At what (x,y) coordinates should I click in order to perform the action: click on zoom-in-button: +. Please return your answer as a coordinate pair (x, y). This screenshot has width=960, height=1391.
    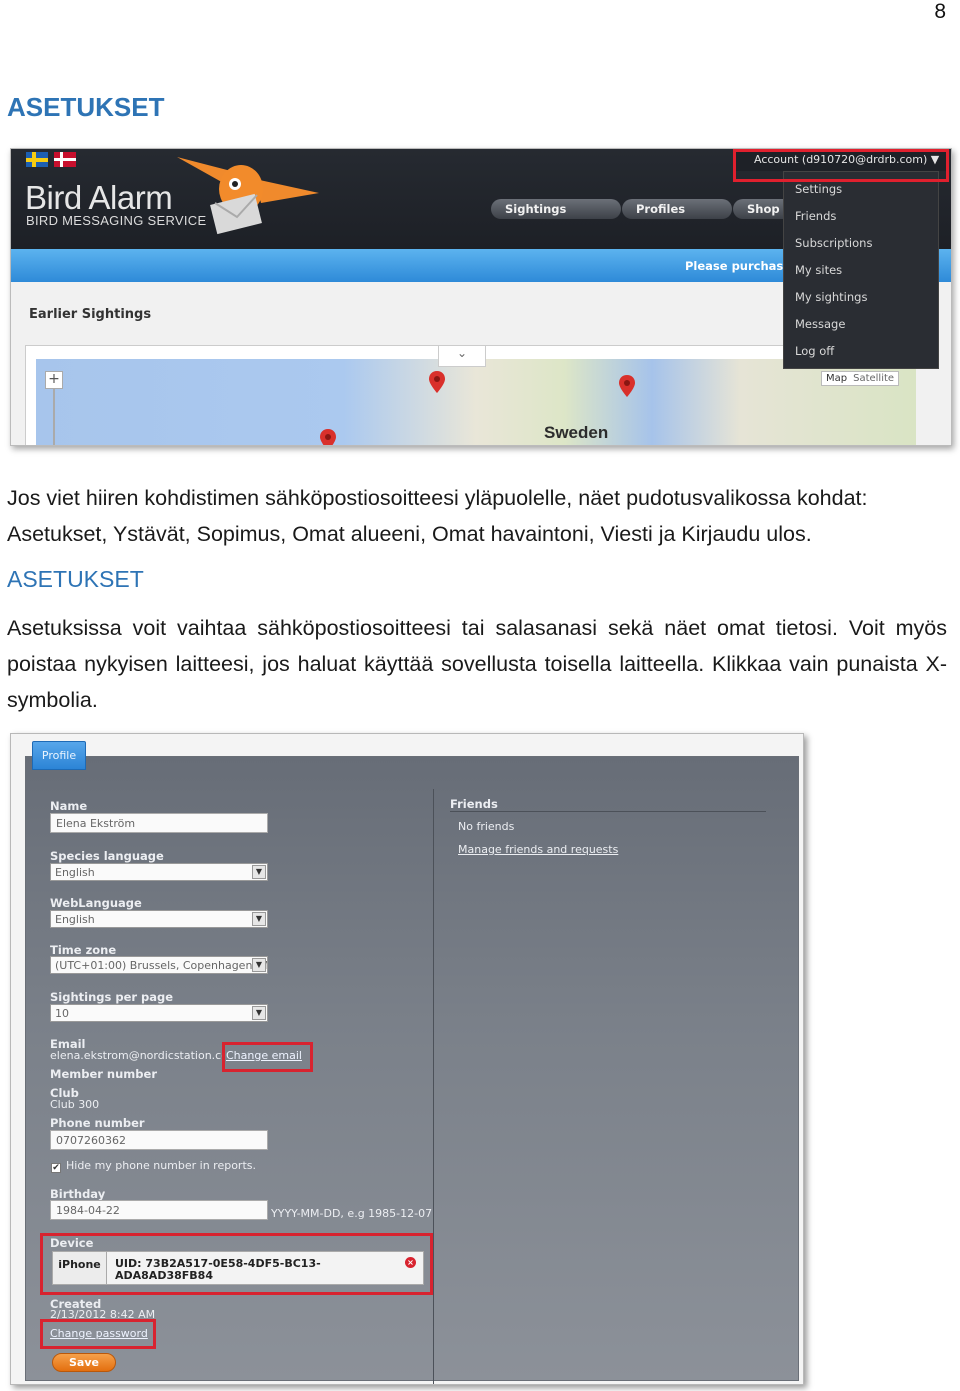
    Looking at the image, I should click on (54, 380).